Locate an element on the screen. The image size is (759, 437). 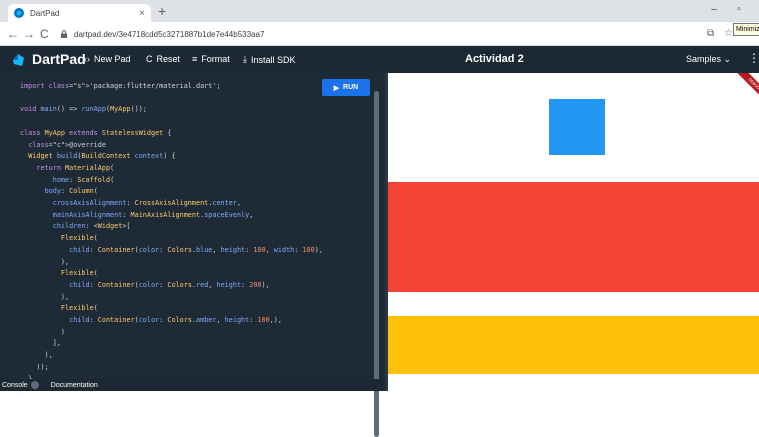
install-sdk-label: Install SDK is located at coordinates (273, 59).